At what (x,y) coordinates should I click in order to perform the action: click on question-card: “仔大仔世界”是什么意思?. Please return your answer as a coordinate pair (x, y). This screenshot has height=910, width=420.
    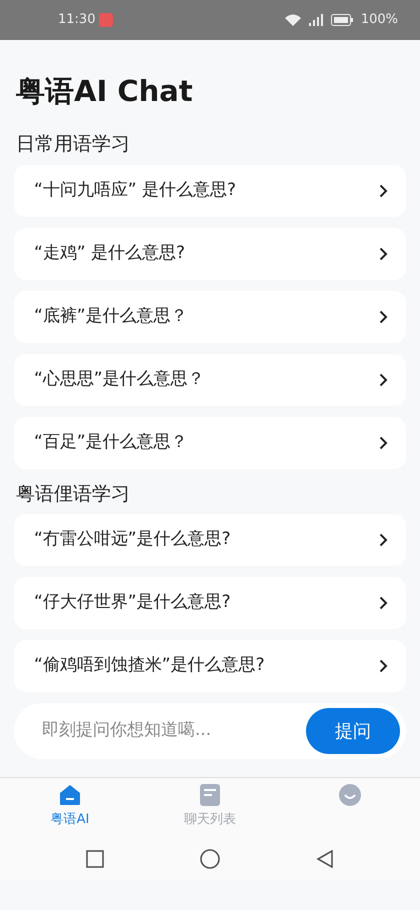
    Looking at the image, I should click on (210, 603).